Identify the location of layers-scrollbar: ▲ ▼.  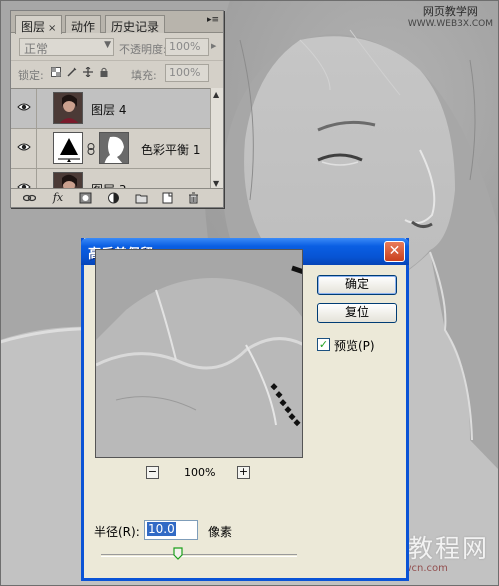
(216, 139).